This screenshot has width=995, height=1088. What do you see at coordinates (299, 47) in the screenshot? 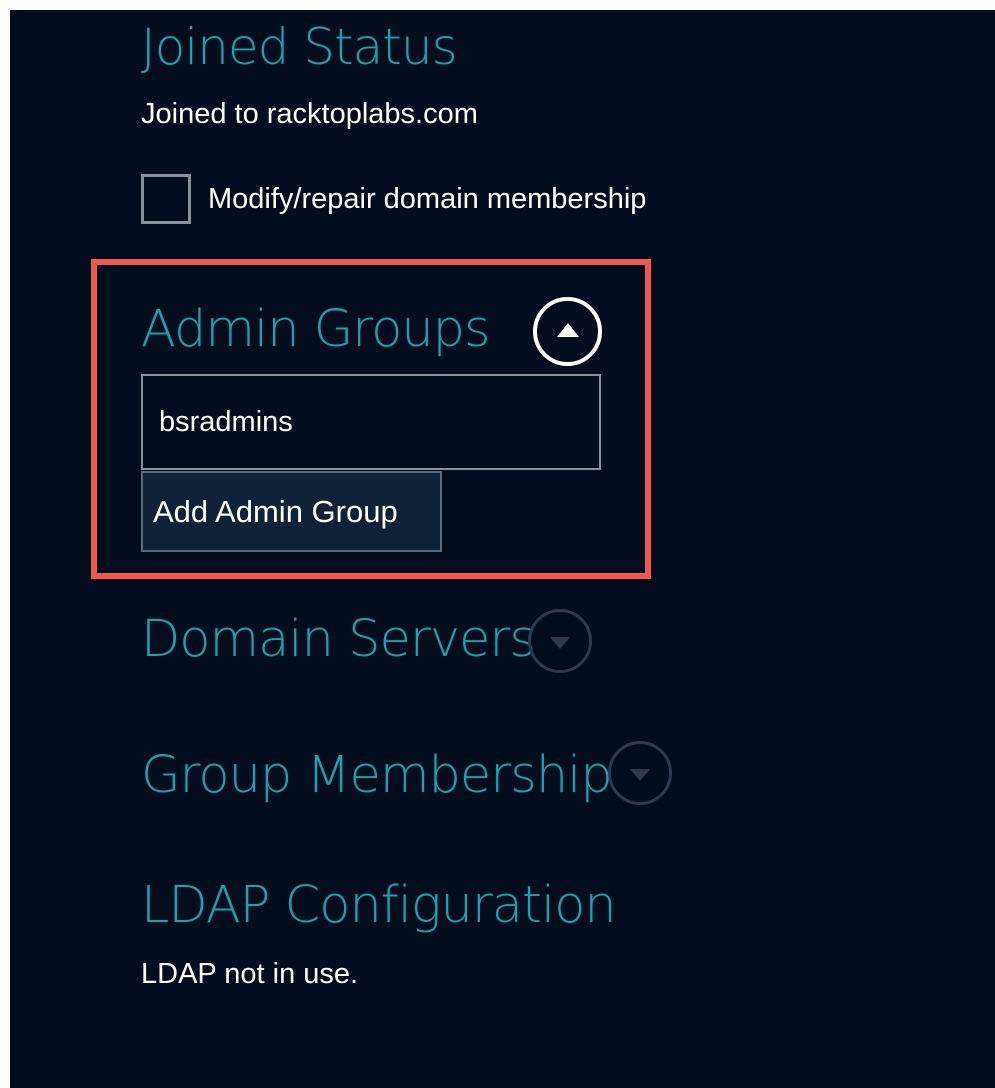
I see `joined-status-heading: Joined Status` at bounding box center [299, 47].